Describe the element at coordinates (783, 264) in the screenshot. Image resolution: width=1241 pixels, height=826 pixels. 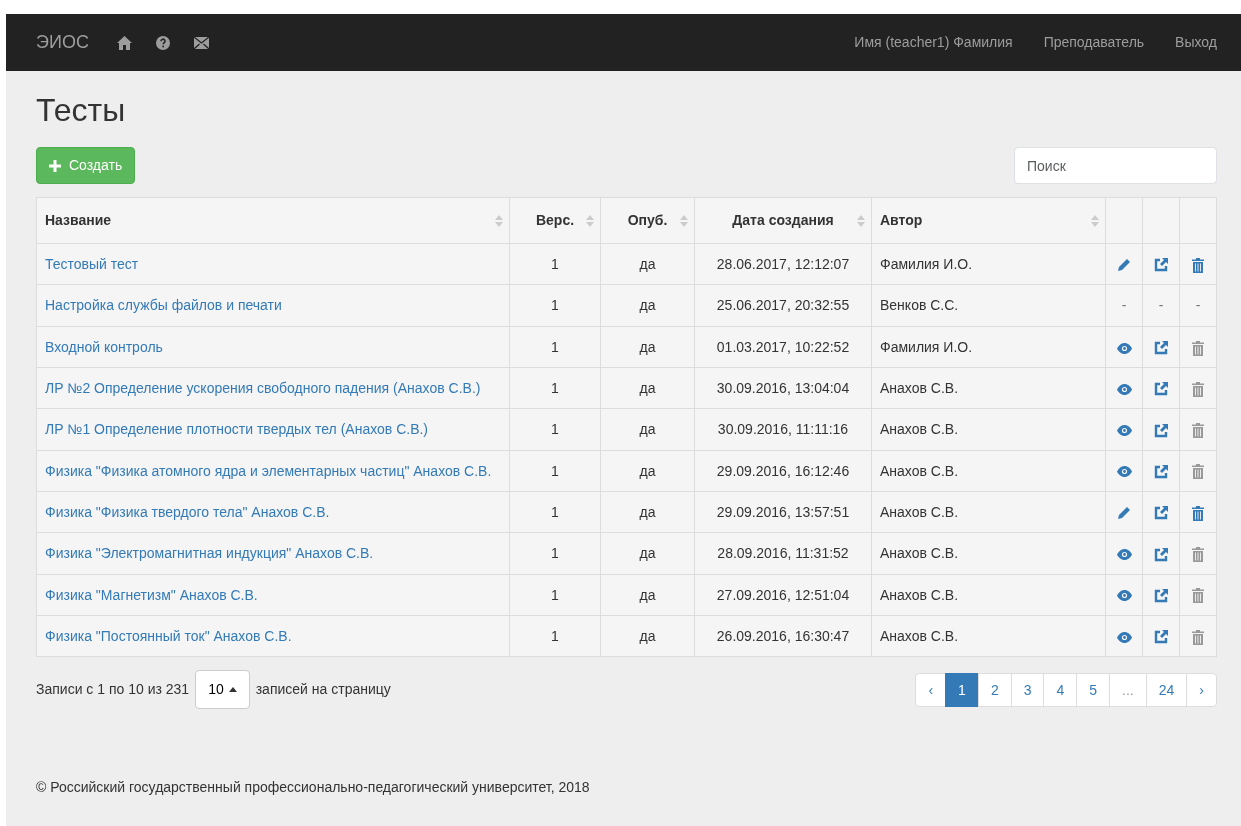
I see `table-cell: 28.06.2017, 12:12:07` at that location.